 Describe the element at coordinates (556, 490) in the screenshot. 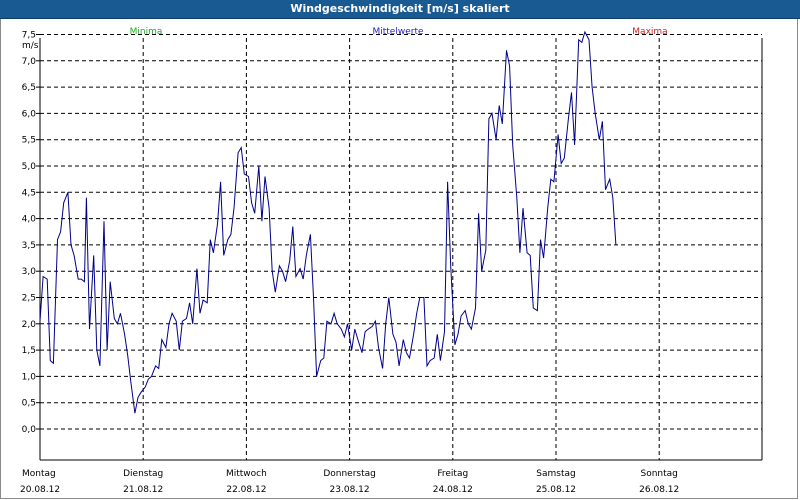

I see `x-tick-date-label: 25.08.12` at that location.